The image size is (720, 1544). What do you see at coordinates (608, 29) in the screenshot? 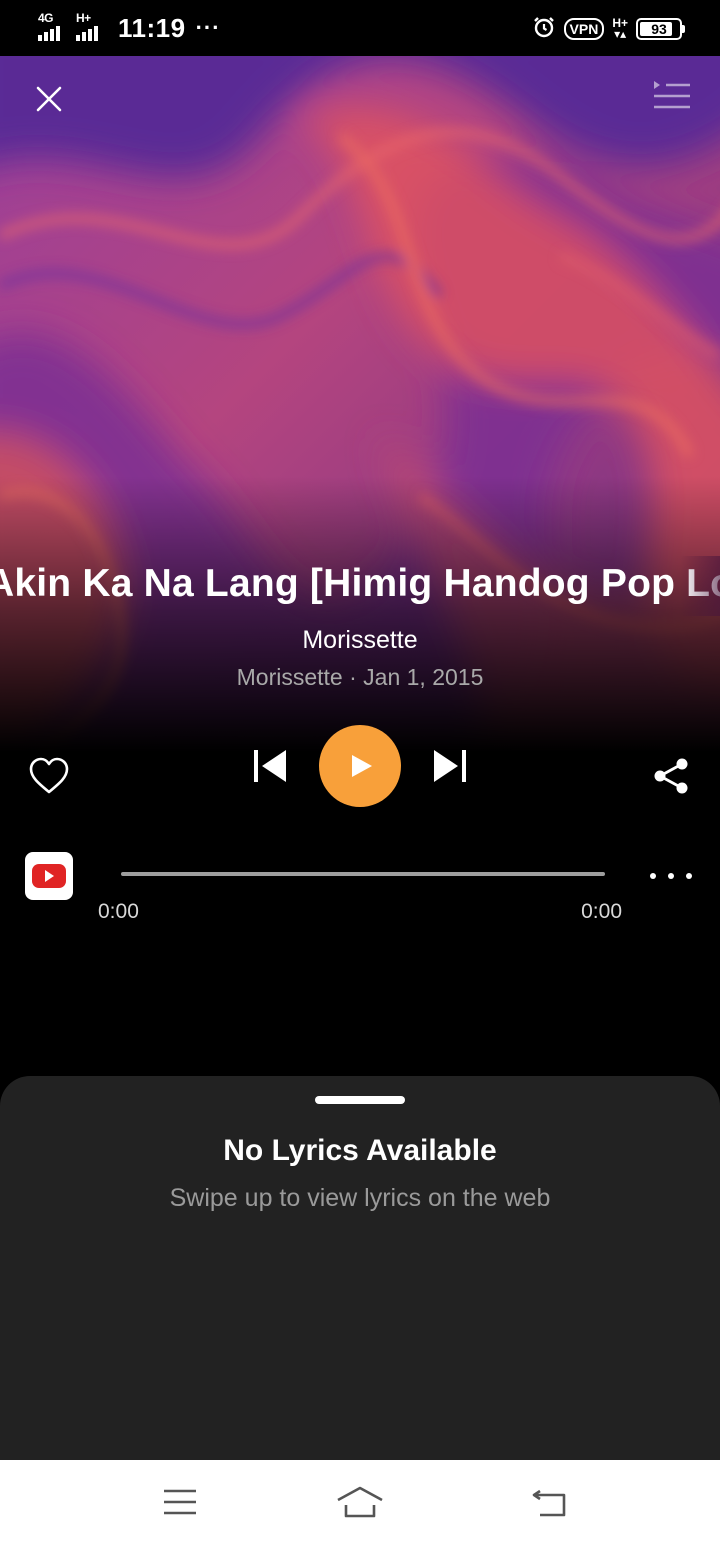
I see `status-right: VPN H+ ▾▴ 93` at bounding box center [608, 29].